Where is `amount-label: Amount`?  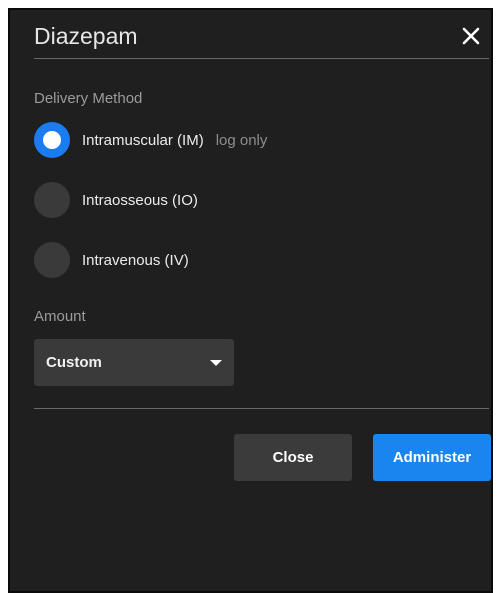
amount-label: Amount is located at coordinates (60, 316).